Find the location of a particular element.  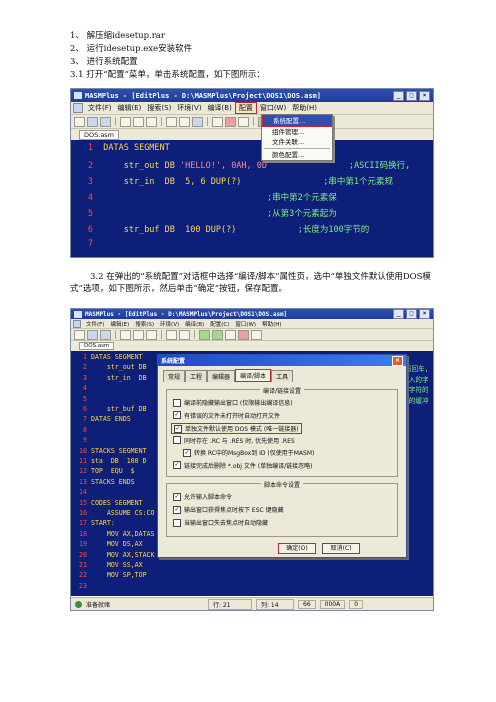

code-string: 'HELLO!', 0AH, 0D is located at coordinates (224, 166).